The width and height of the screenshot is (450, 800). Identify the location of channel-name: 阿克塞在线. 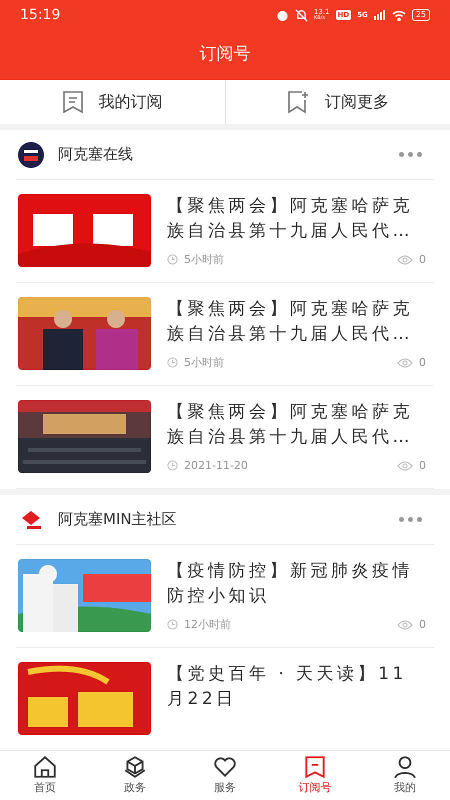
(96, 155).